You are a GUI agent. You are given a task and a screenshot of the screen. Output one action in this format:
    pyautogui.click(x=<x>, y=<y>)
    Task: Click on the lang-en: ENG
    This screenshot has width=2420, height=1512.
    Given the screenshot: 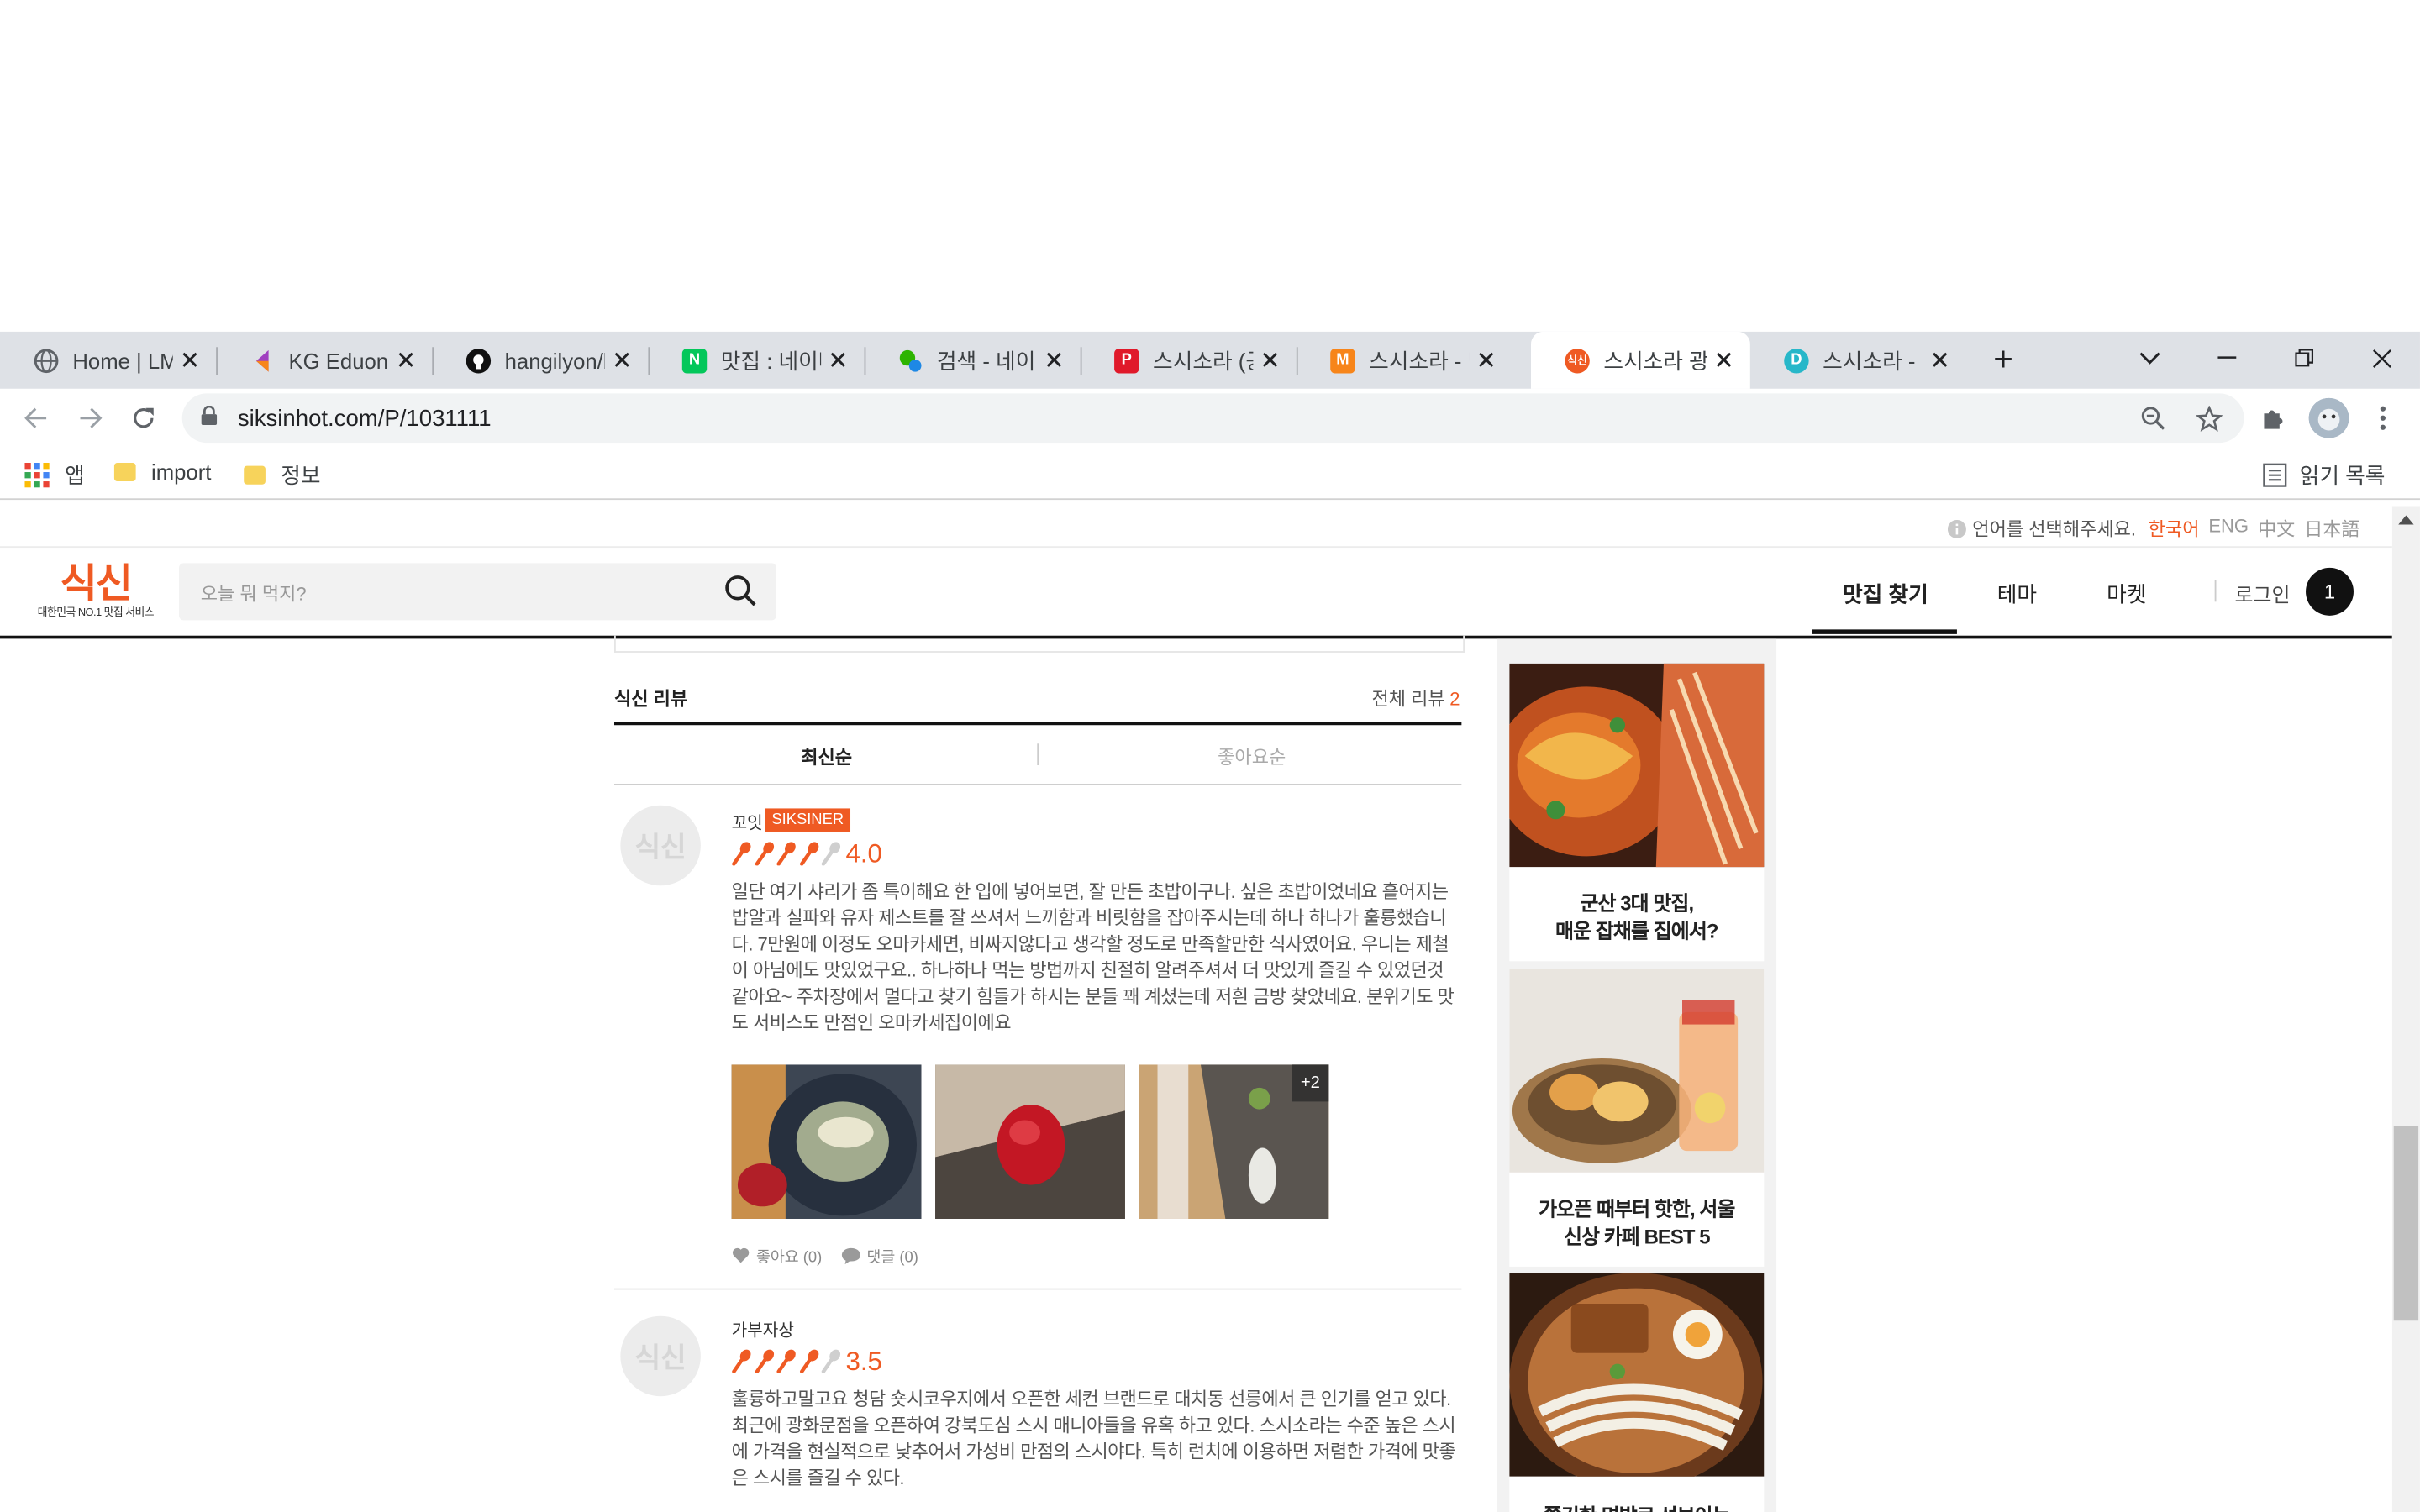 What is the action you would take?
    pyautogui.click(x=2228, y=526)
    